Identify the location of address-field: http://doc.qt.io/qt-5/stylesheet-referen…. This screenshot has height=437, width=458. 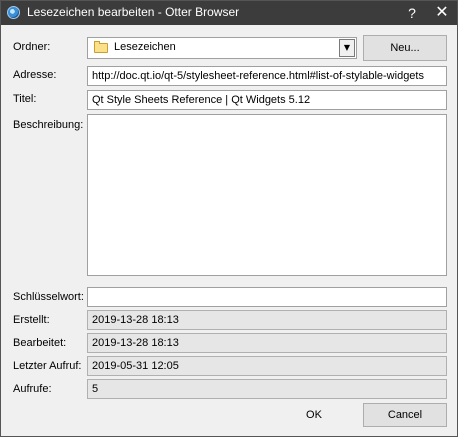
(267, 76).